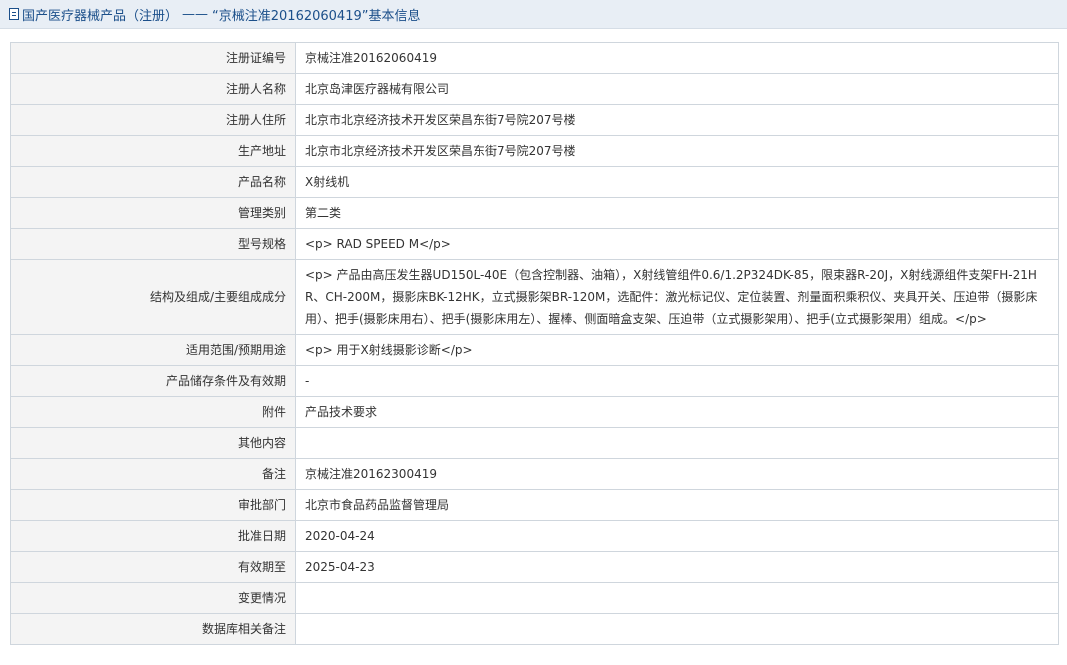 This screenshot has width=1067, height=665. Describe the element at coordinates (153, 598) in the screenshot. I see `row-label: 变更情况` at that location.